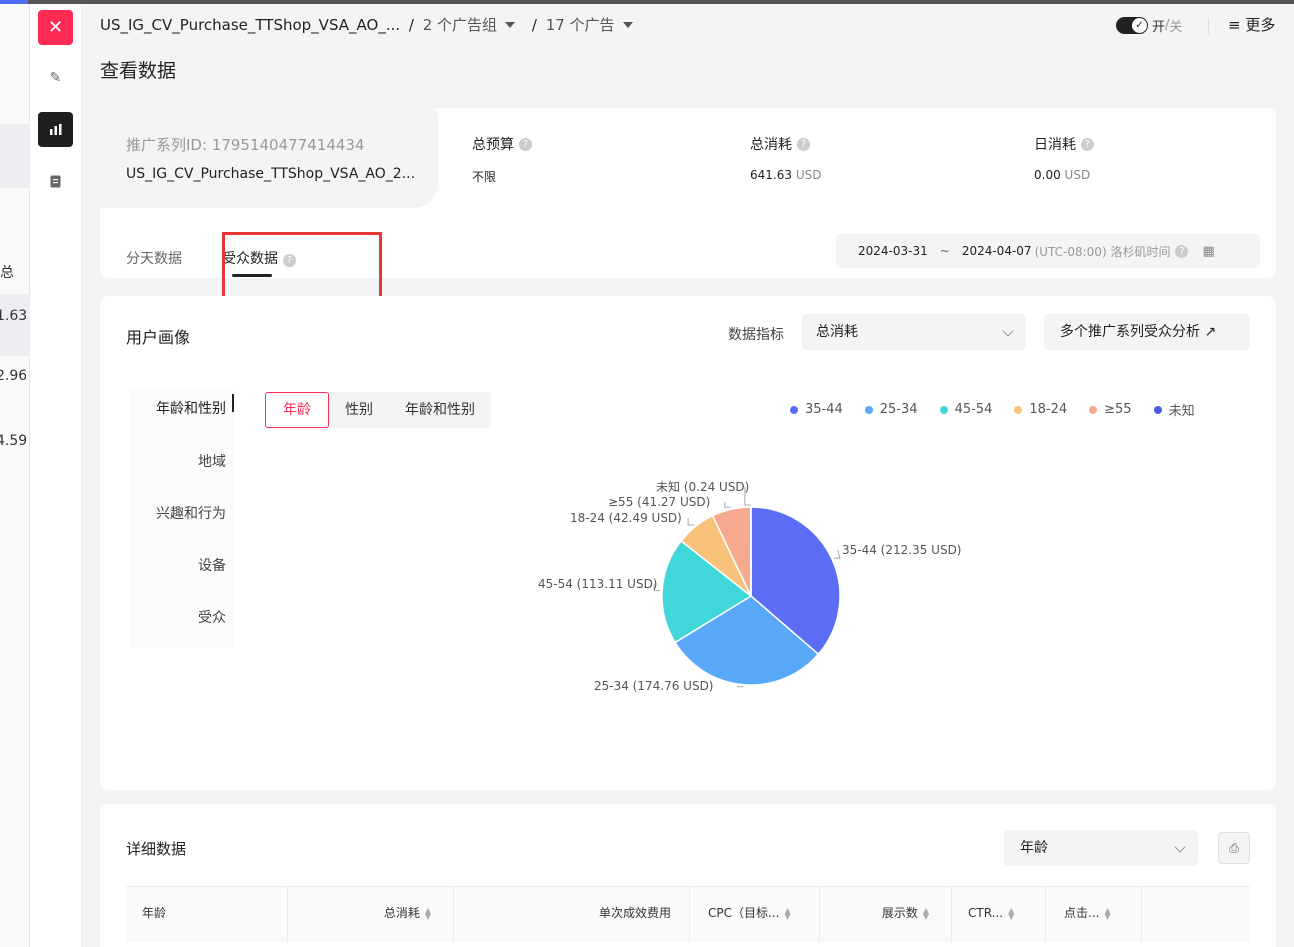  I want to click on toggle-off-label: 关, so click(1176, 27).